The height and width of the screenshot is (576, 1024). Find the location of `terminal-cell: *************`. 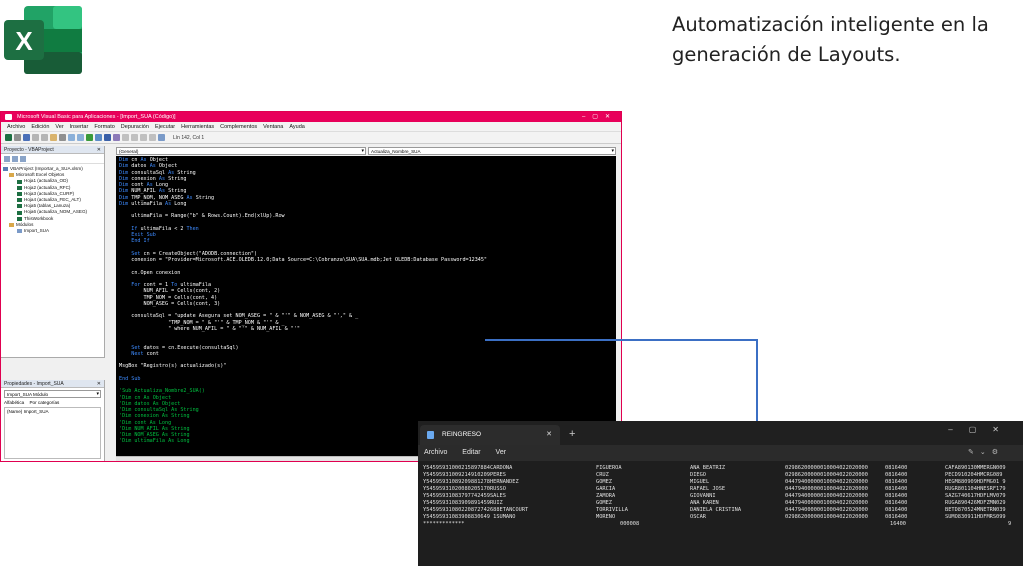

terminal-cell: ************* is located at coordinates (444, 524).